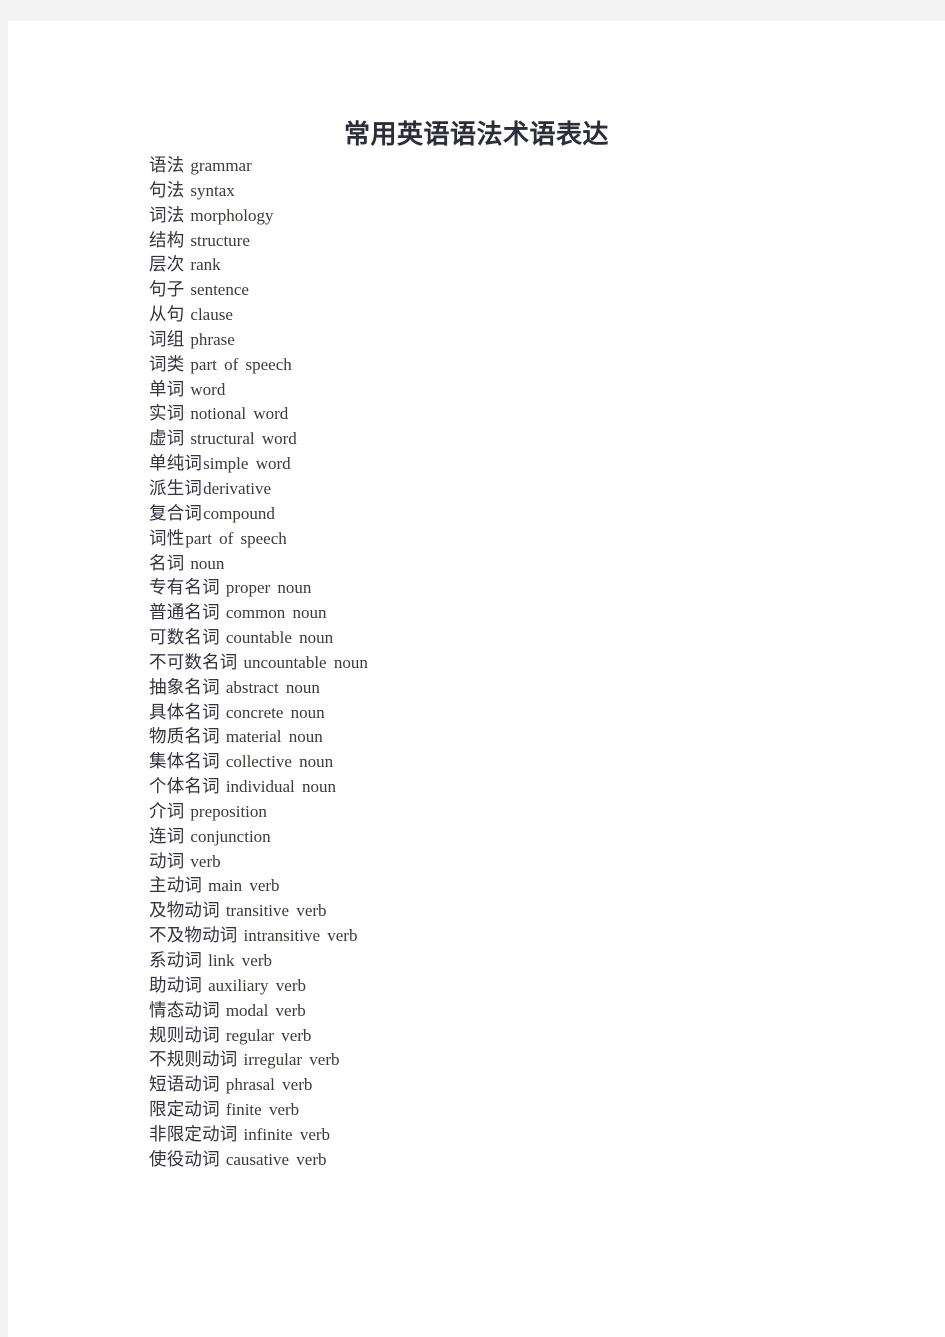 This screenshot has width=945, height=1337. I want to click on term-english: causative verb, so click(276, 1159).